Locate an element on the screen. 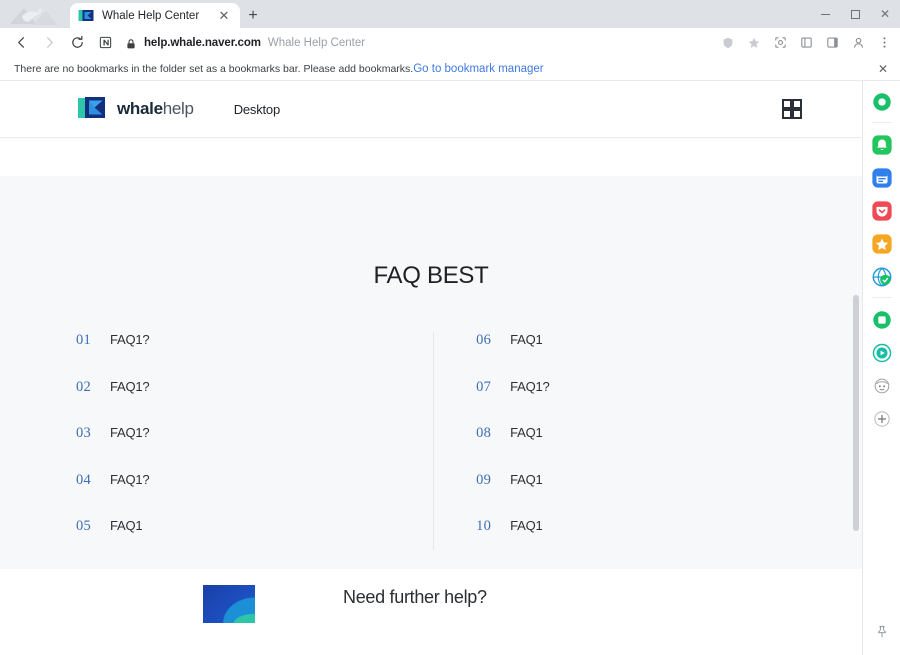 The width and height of the screenshot is (900, 655). naver-button is located at coordinates (105, 43).